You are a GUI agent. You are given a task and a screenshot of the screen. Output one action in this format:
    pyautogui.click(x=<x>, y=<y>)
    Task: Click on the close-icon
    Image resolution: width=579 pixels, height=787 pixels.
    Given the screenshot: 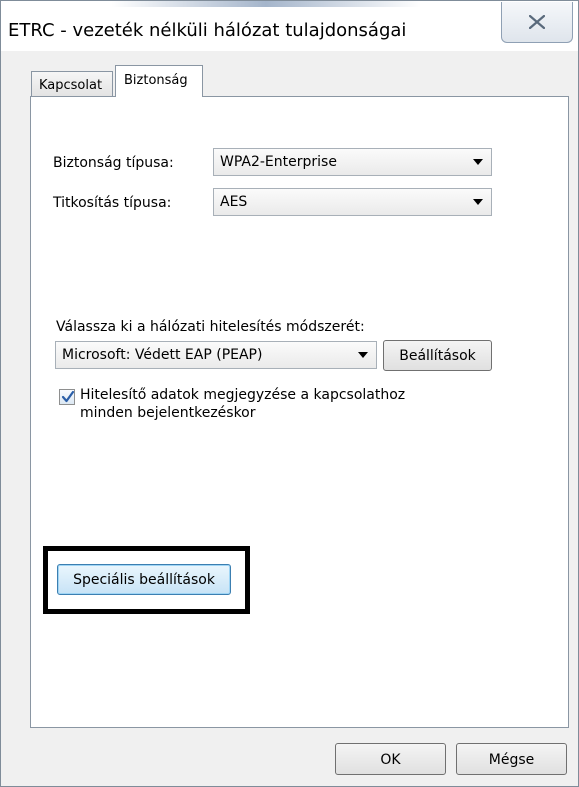 What is the action you would take?
    pyautogui.click(x=537, y=22)
    